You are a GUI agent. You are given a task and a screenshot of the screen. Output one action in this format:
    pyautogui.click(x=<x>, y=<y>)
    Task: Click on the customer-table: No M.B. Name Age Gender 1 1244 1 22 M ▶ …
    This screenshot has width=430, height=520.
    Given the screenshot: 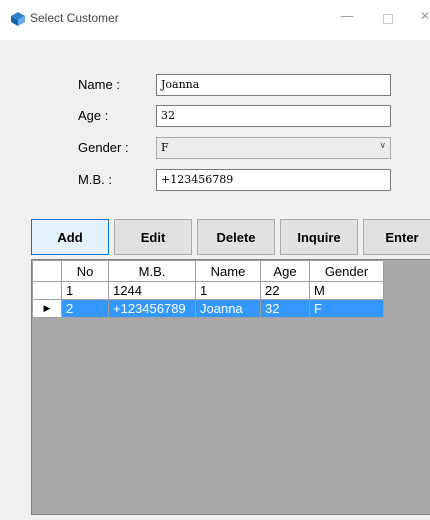 What is the action you would take?
    pyautogui.click(x=208, y=289)
    